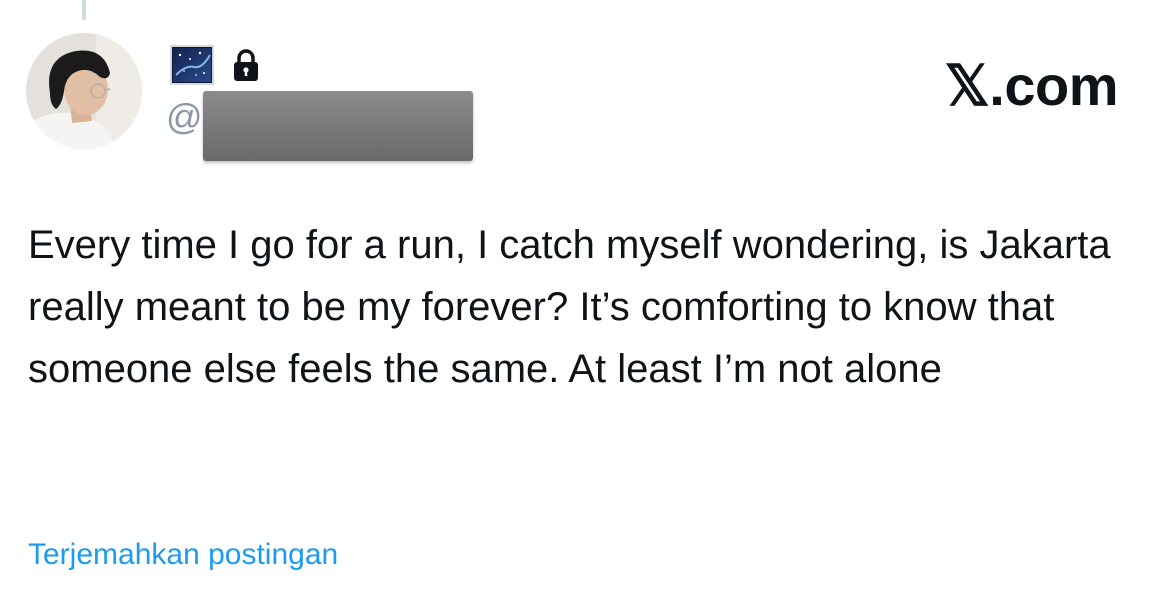 The height and width of the screenshot is (610, 1170). What do you see at coordinates (246, 65) in the screenshot?
I see `lock-icon` at bounding box center [246, 65].